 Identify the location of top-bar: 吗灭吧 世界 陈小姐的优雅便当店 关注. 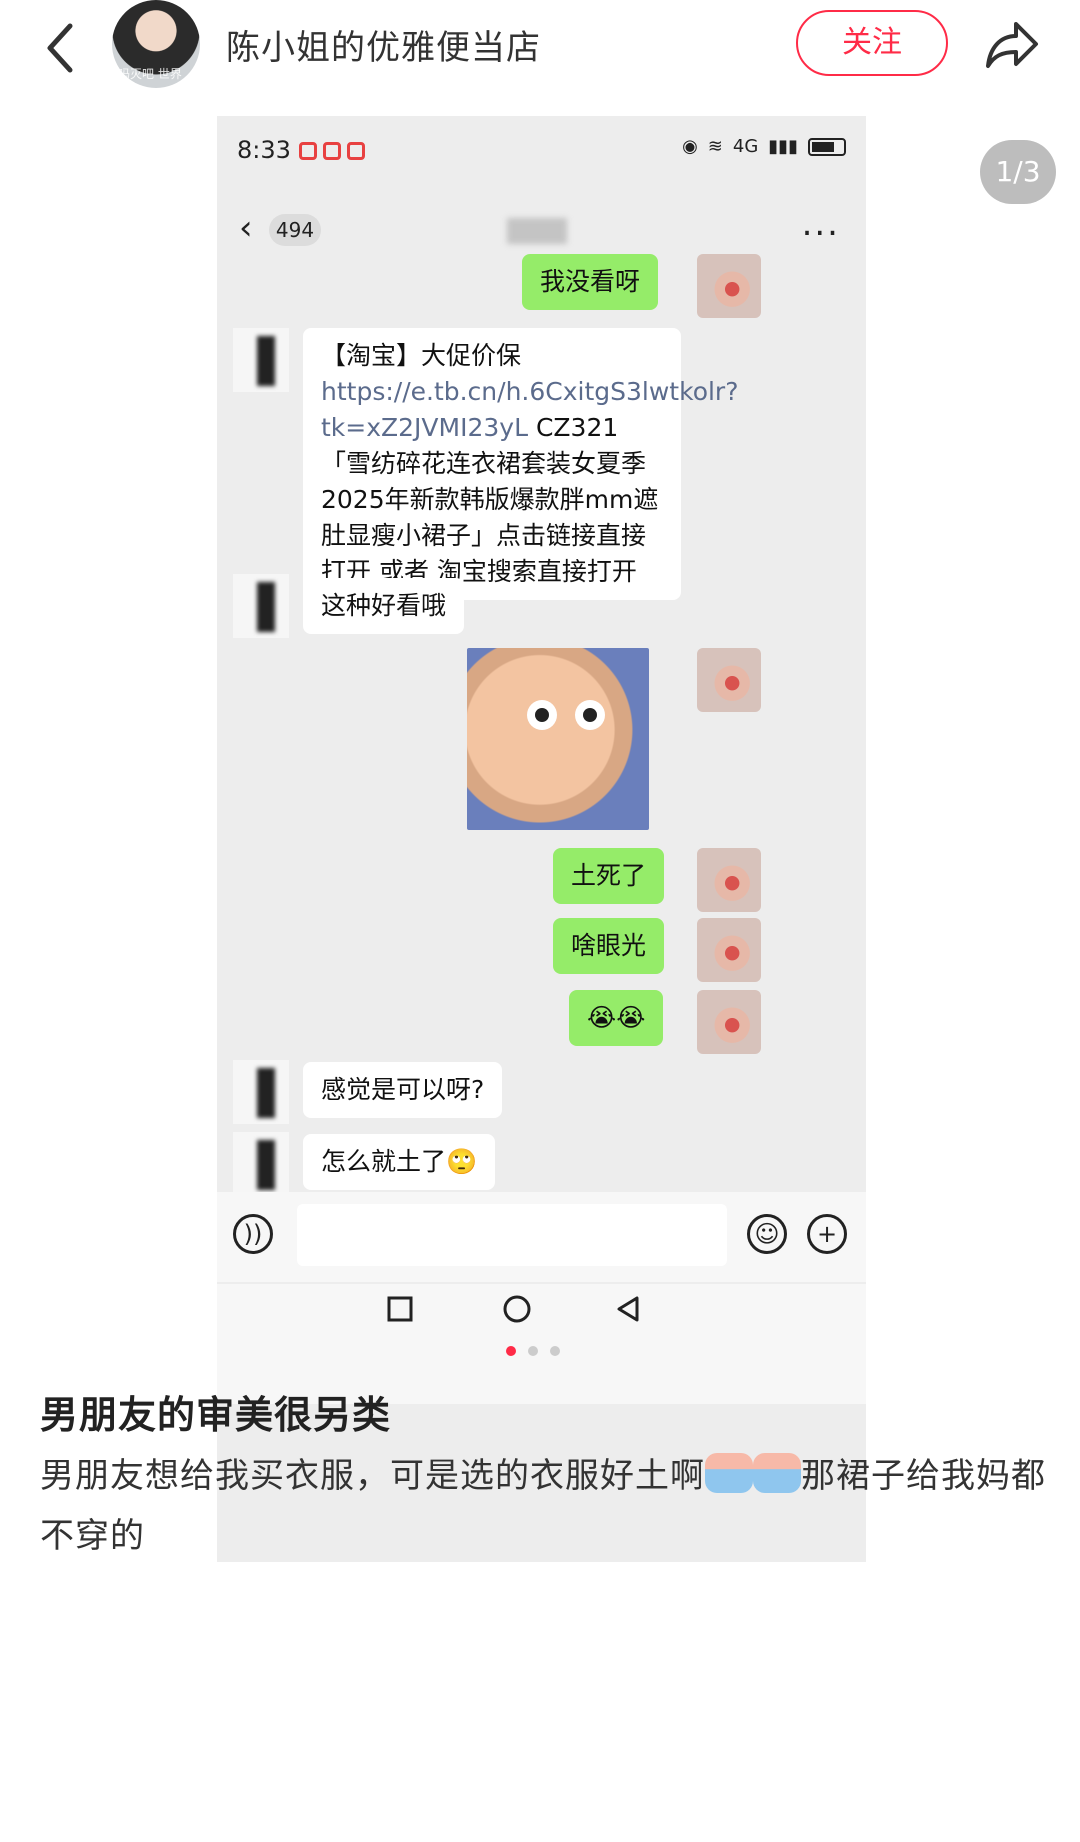
(540, 50).